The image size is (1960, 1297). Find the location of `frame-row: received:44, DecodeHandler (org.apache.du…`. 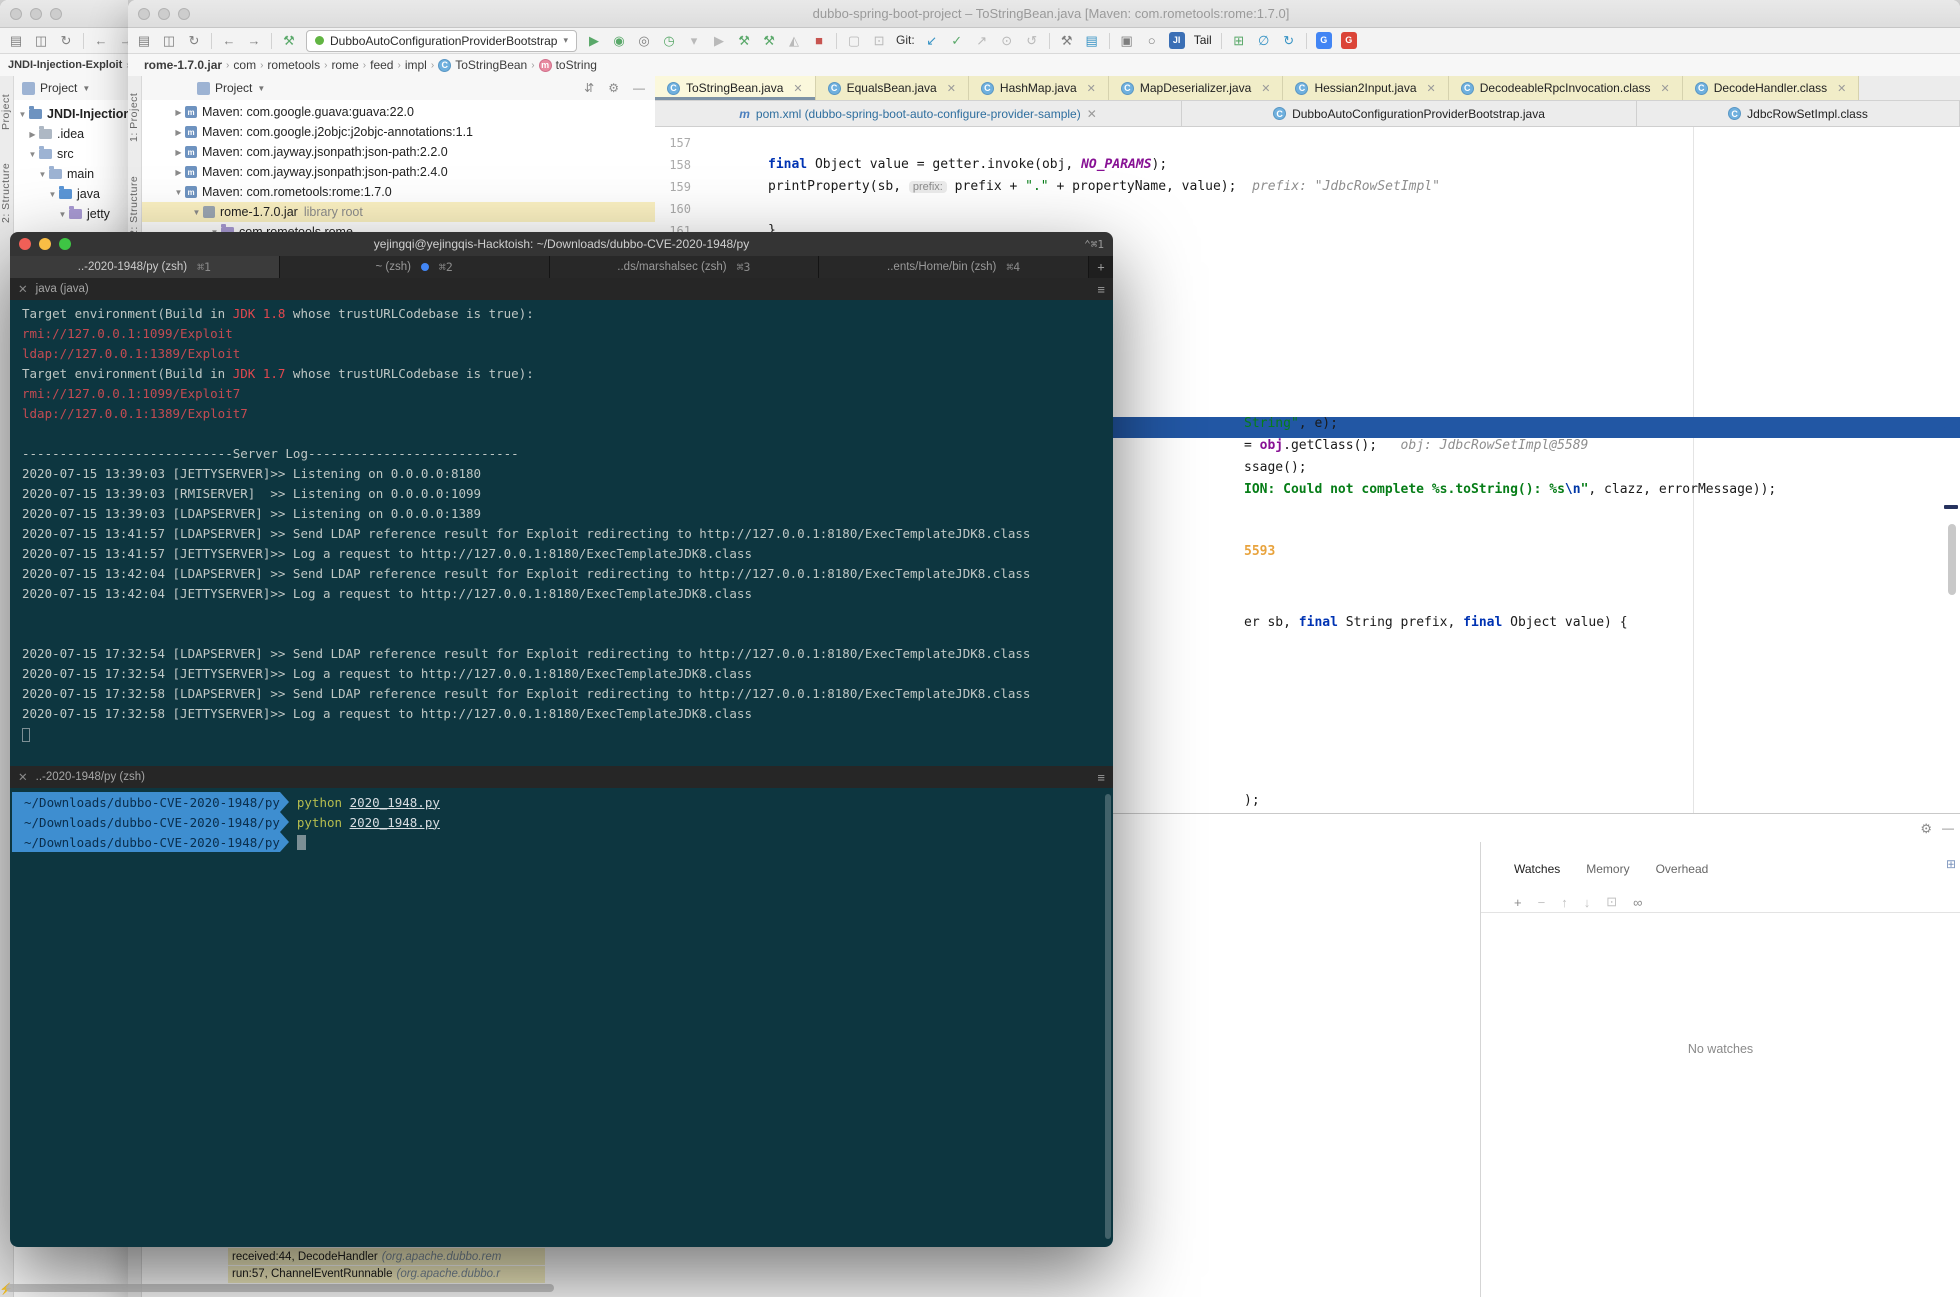

frame-row: received:44, DecodeHandler (org.apache.du… is located at coordinates (386, 1256).